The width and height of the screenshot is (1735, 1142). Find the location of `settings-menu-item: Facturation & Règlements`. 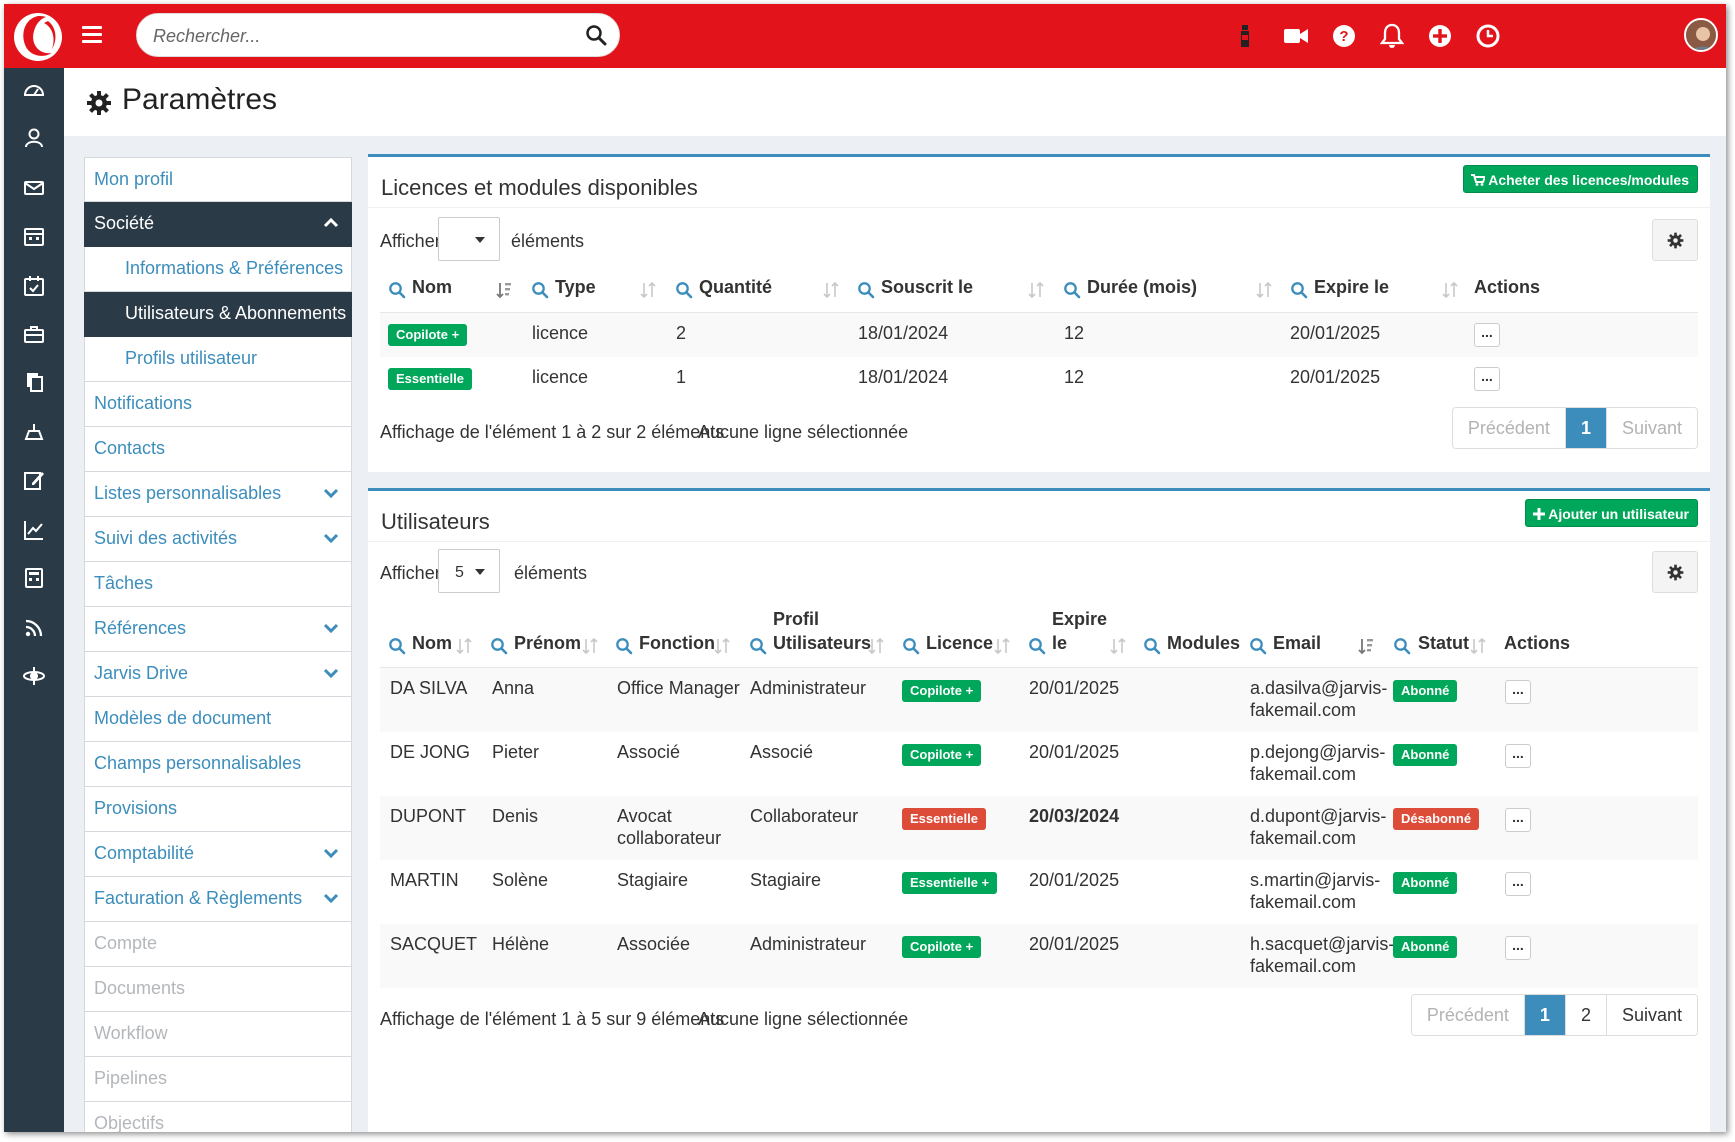

settings-menu-item: Facturation & Règlements is located at coordinates (218, 899).